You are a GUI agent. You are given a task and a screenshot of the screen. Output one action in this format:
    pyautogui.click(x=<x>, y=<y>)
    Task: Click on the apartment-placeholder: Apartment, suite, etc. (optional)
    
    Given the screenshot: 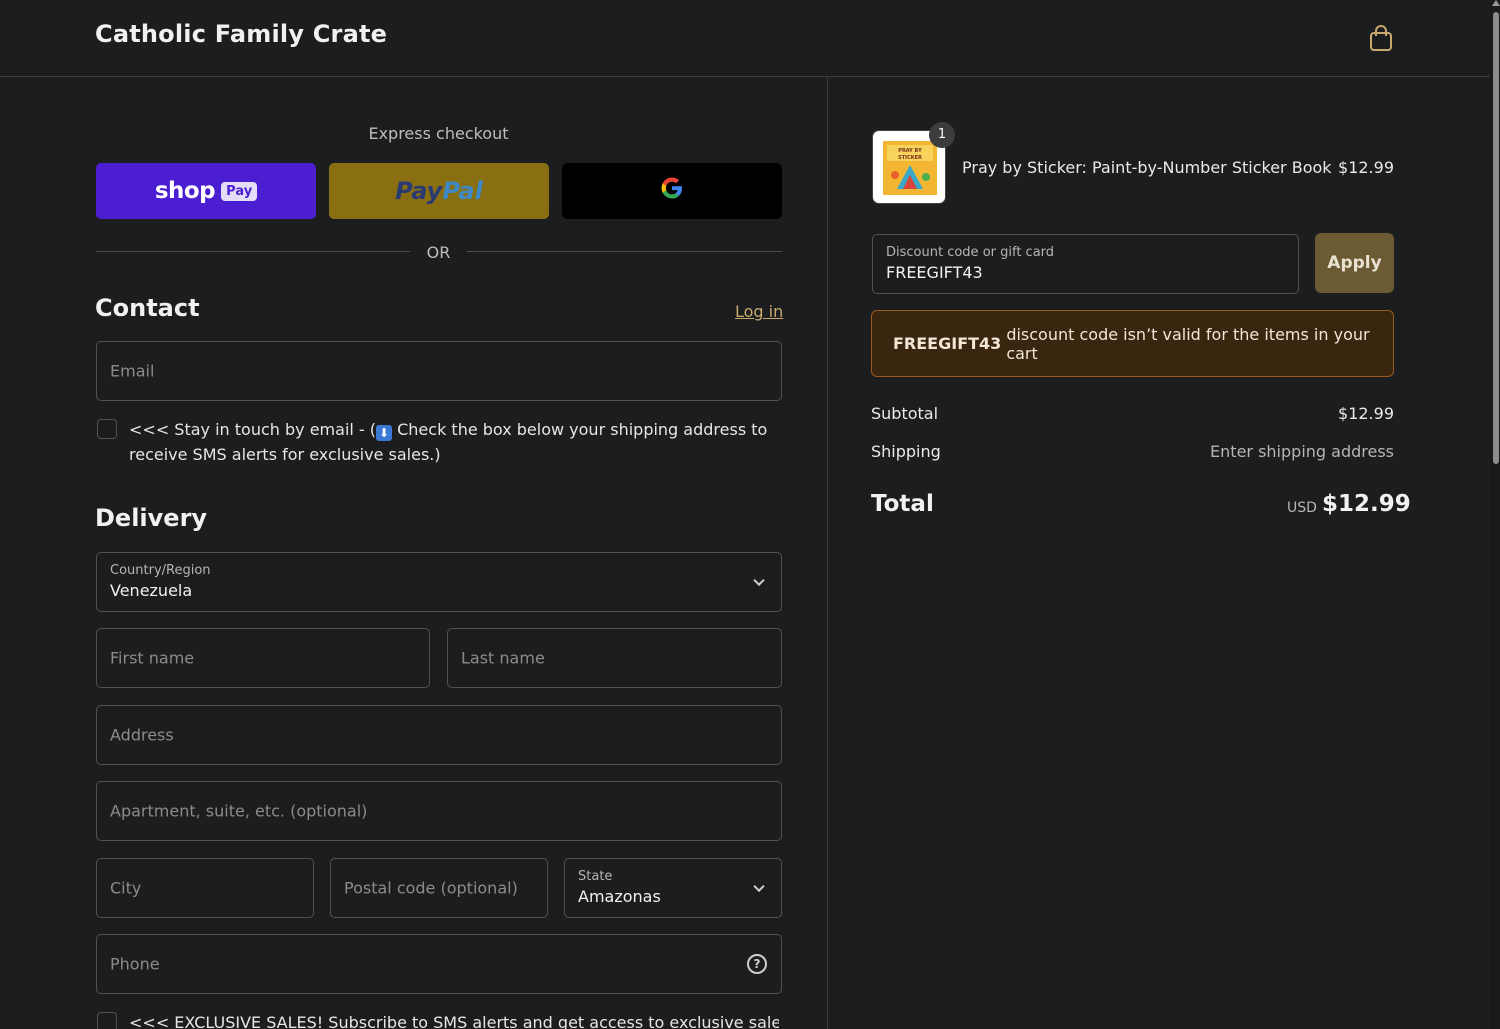 What is the action you would take?
    pyautogui.click(x=239, y=811)
    